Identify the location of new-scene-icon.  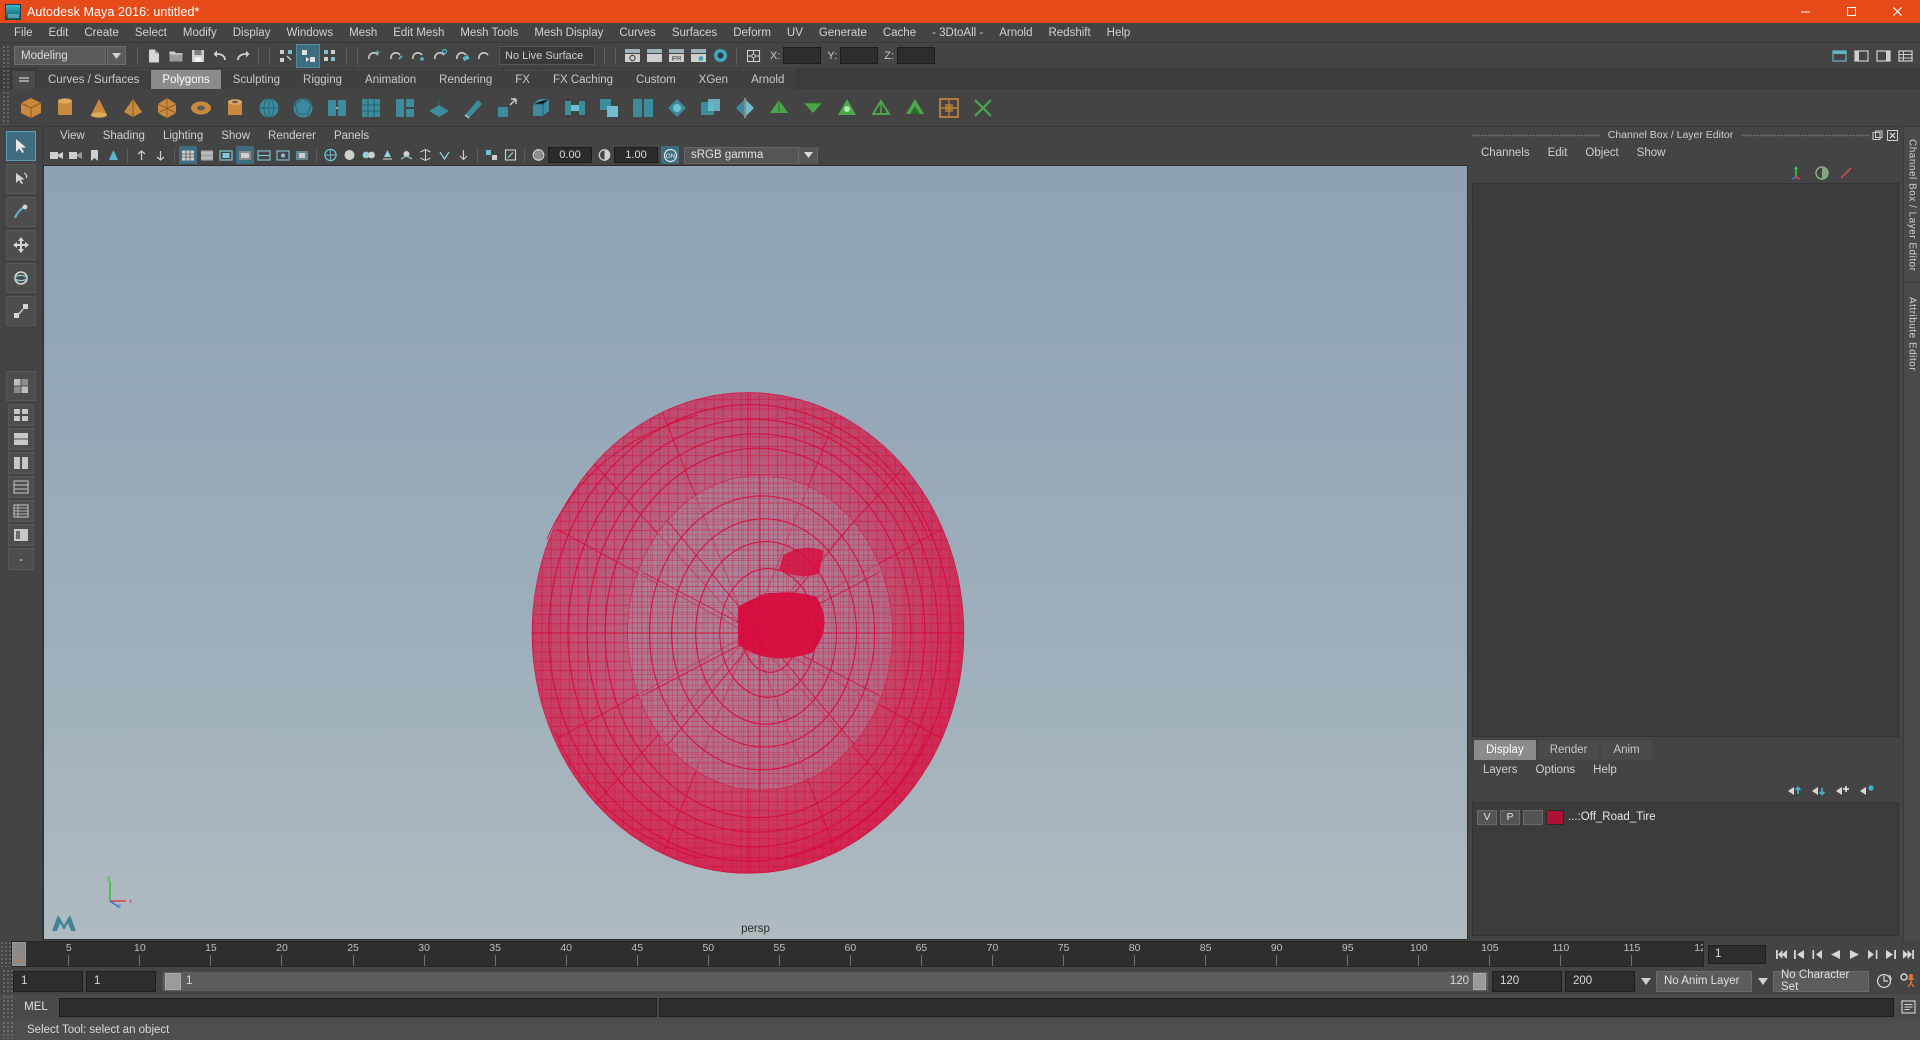
(154, 56).